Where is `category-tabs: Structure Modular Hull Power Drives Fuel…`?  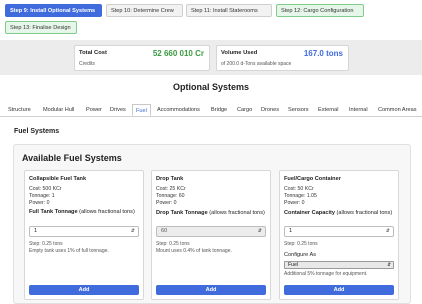 category-tabs: Structure Modular Hull Power Drives Fuel… is located at coordinates (211, 110).